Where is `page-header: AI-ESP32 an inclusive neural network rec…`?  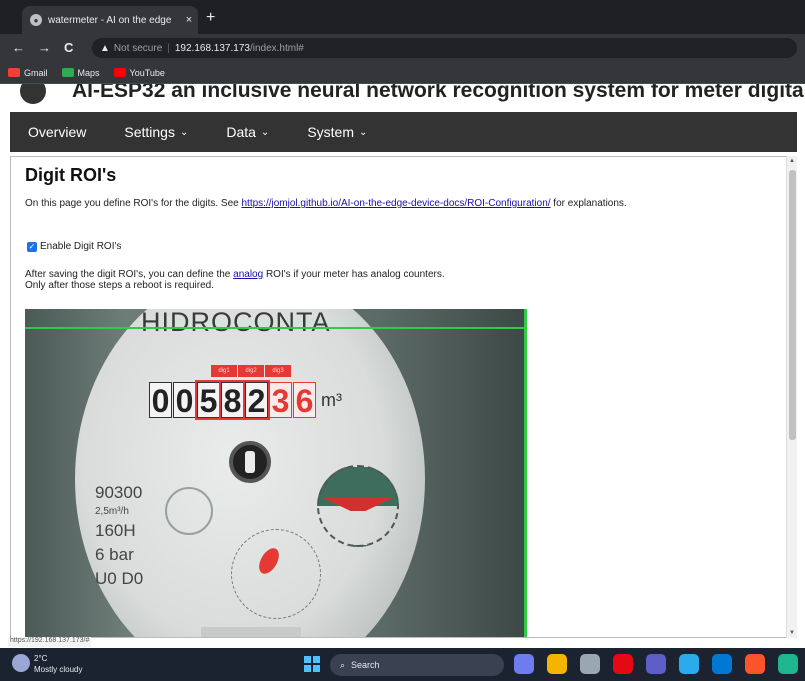 page-header: AI-ESP32 an inclusive neural network rec… is located at coordinates (402, 98).